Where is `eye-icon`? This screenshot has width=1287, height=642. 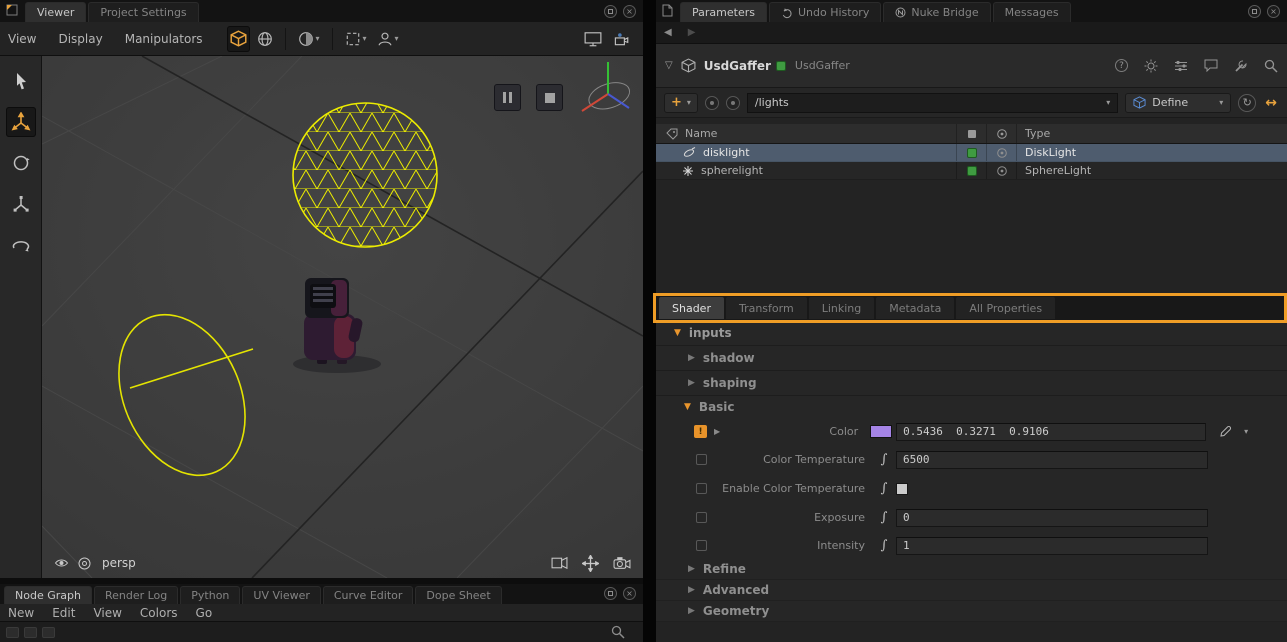
eye-icon is located at coordinates (61, 563).